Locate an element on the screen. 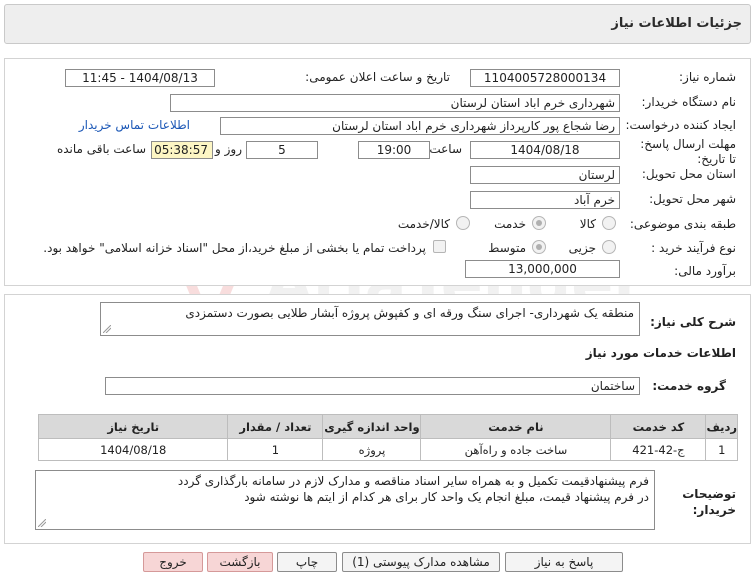 Image resolution: width=755 pixels, height=588 pixels. category-option-service: خدمت is located at coordinates (510, 224).